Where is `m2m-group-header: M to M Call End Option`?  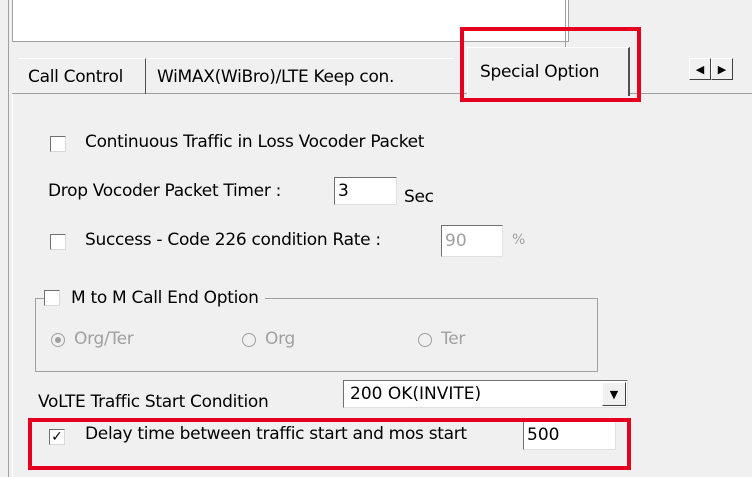 m2m-group-header: M to M Call End Option is located at coordinates (154, 298).